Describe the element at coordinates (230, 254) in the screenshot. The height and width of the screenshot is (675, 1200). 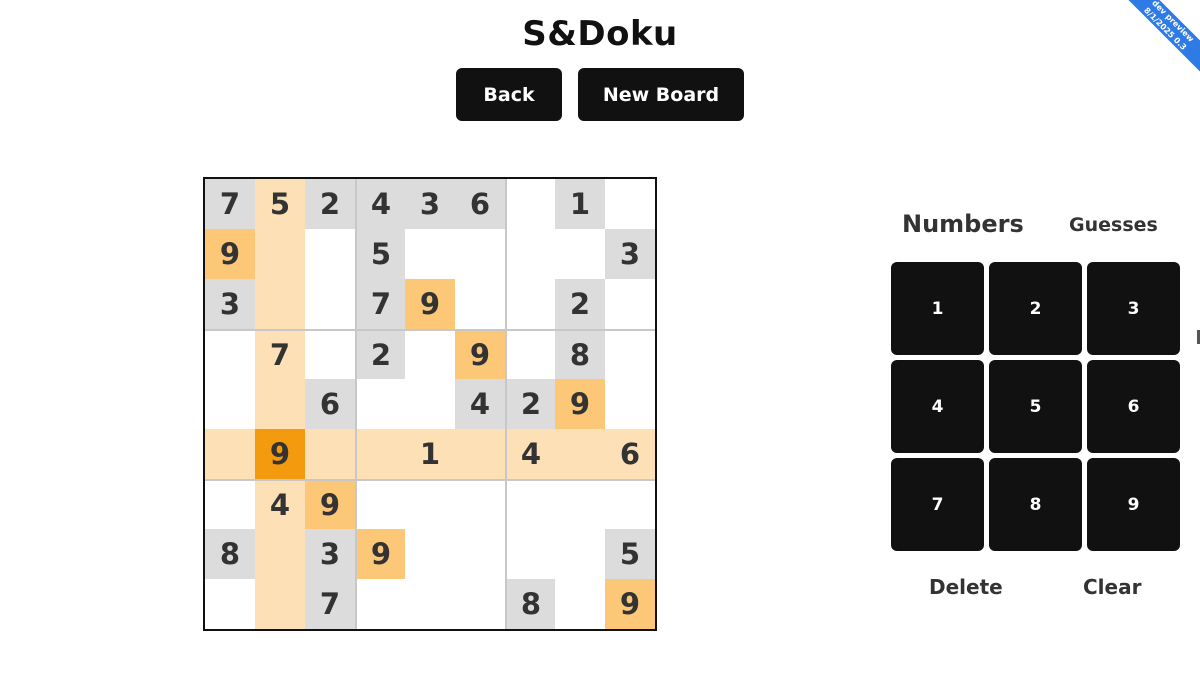
I see `board-cell-r2-c1: 9` at that location.